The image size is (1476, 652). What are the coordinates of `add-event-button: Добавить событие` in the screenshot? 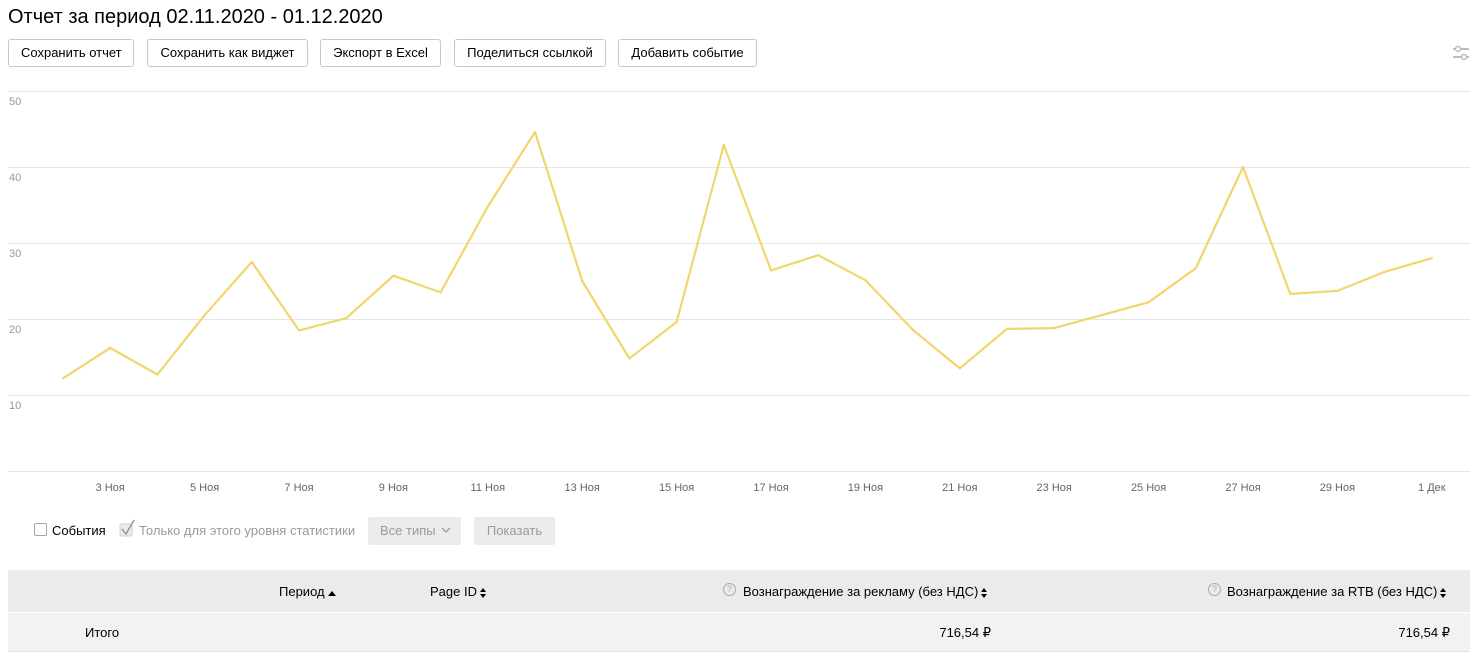 It's located at (687, 53).